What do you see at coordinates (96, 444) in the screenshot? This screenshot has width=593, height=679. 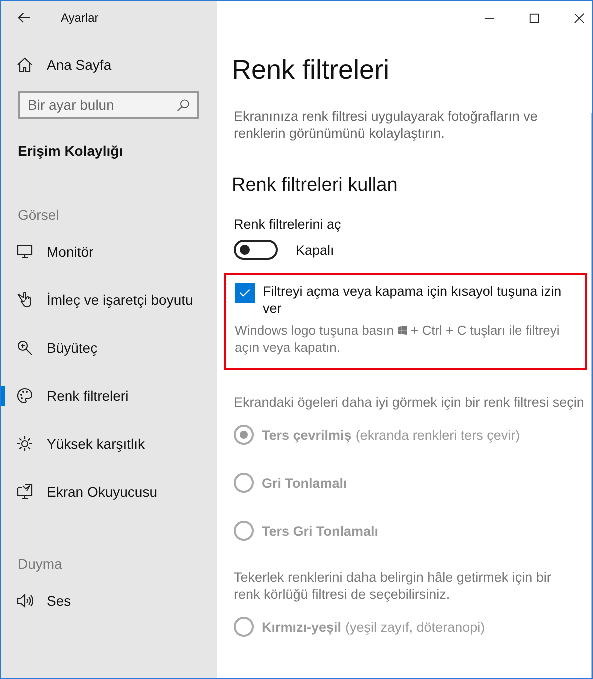 I see `sidebar-item: Yüksek karşıtlık` at bounding box center [96, 444].